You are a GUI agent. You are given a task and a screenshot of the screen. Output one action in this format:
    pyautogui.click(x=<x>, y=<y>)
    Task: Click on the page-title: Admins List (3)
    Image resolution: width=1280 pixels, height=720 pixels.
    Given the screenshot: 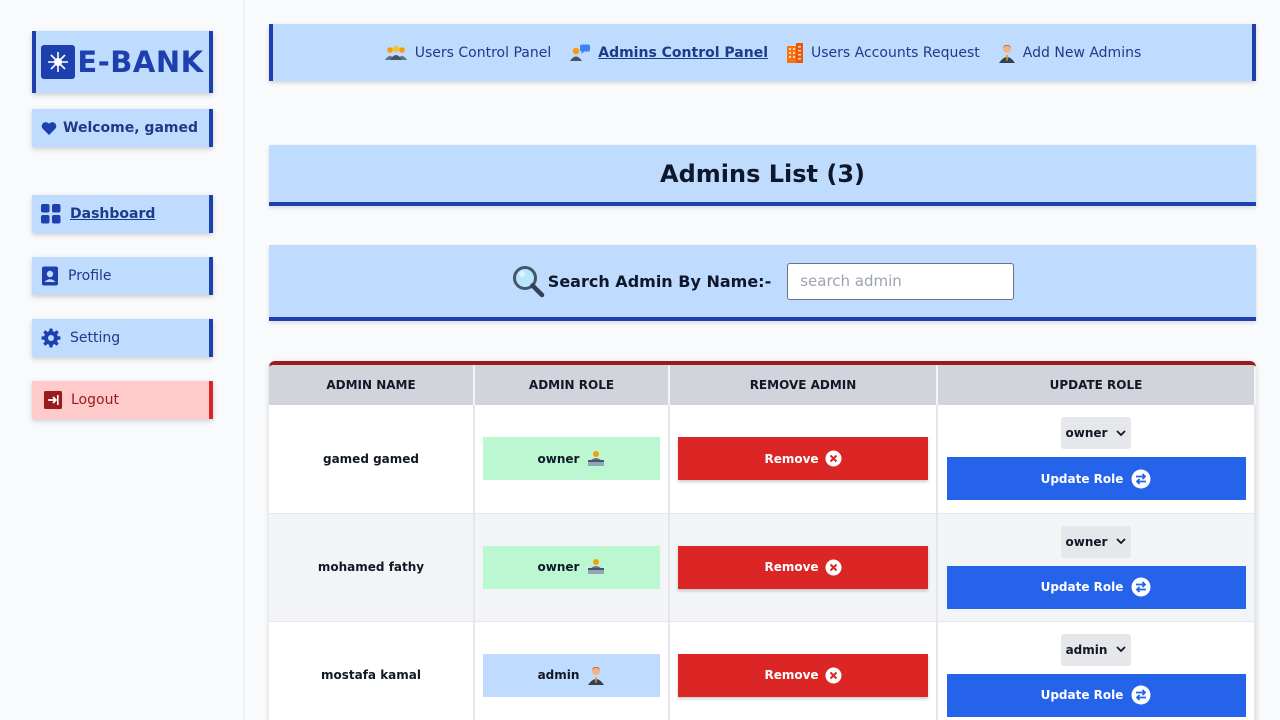 What is the action you would take?
    pyautogui.click(x=762, y=173)
    